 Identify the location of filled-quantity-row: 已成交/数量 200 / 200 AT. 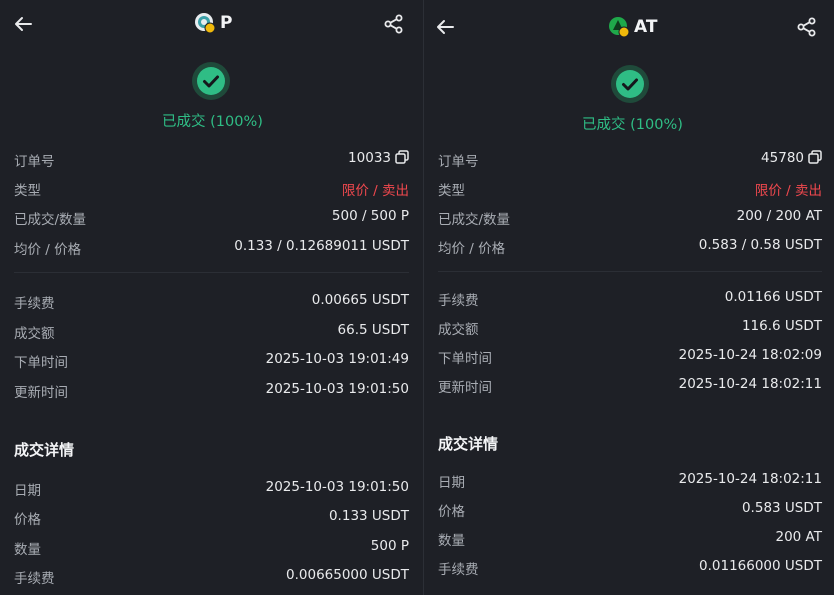
(630, 218).